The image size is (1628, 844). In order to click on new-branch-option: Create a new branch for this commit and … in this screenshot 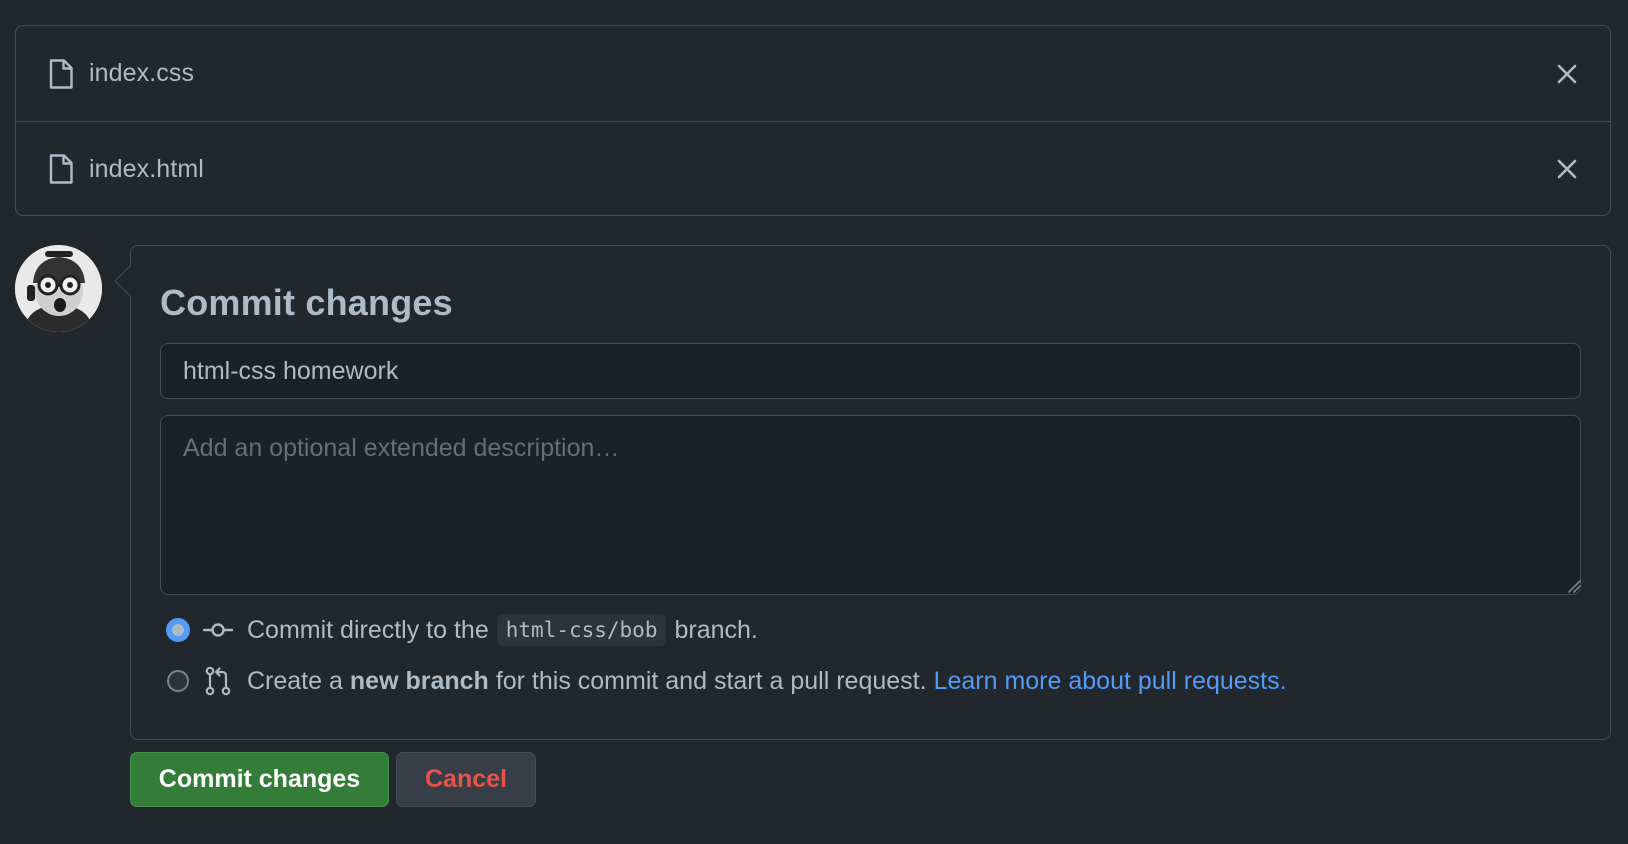, I will do `click(727, 681)`.